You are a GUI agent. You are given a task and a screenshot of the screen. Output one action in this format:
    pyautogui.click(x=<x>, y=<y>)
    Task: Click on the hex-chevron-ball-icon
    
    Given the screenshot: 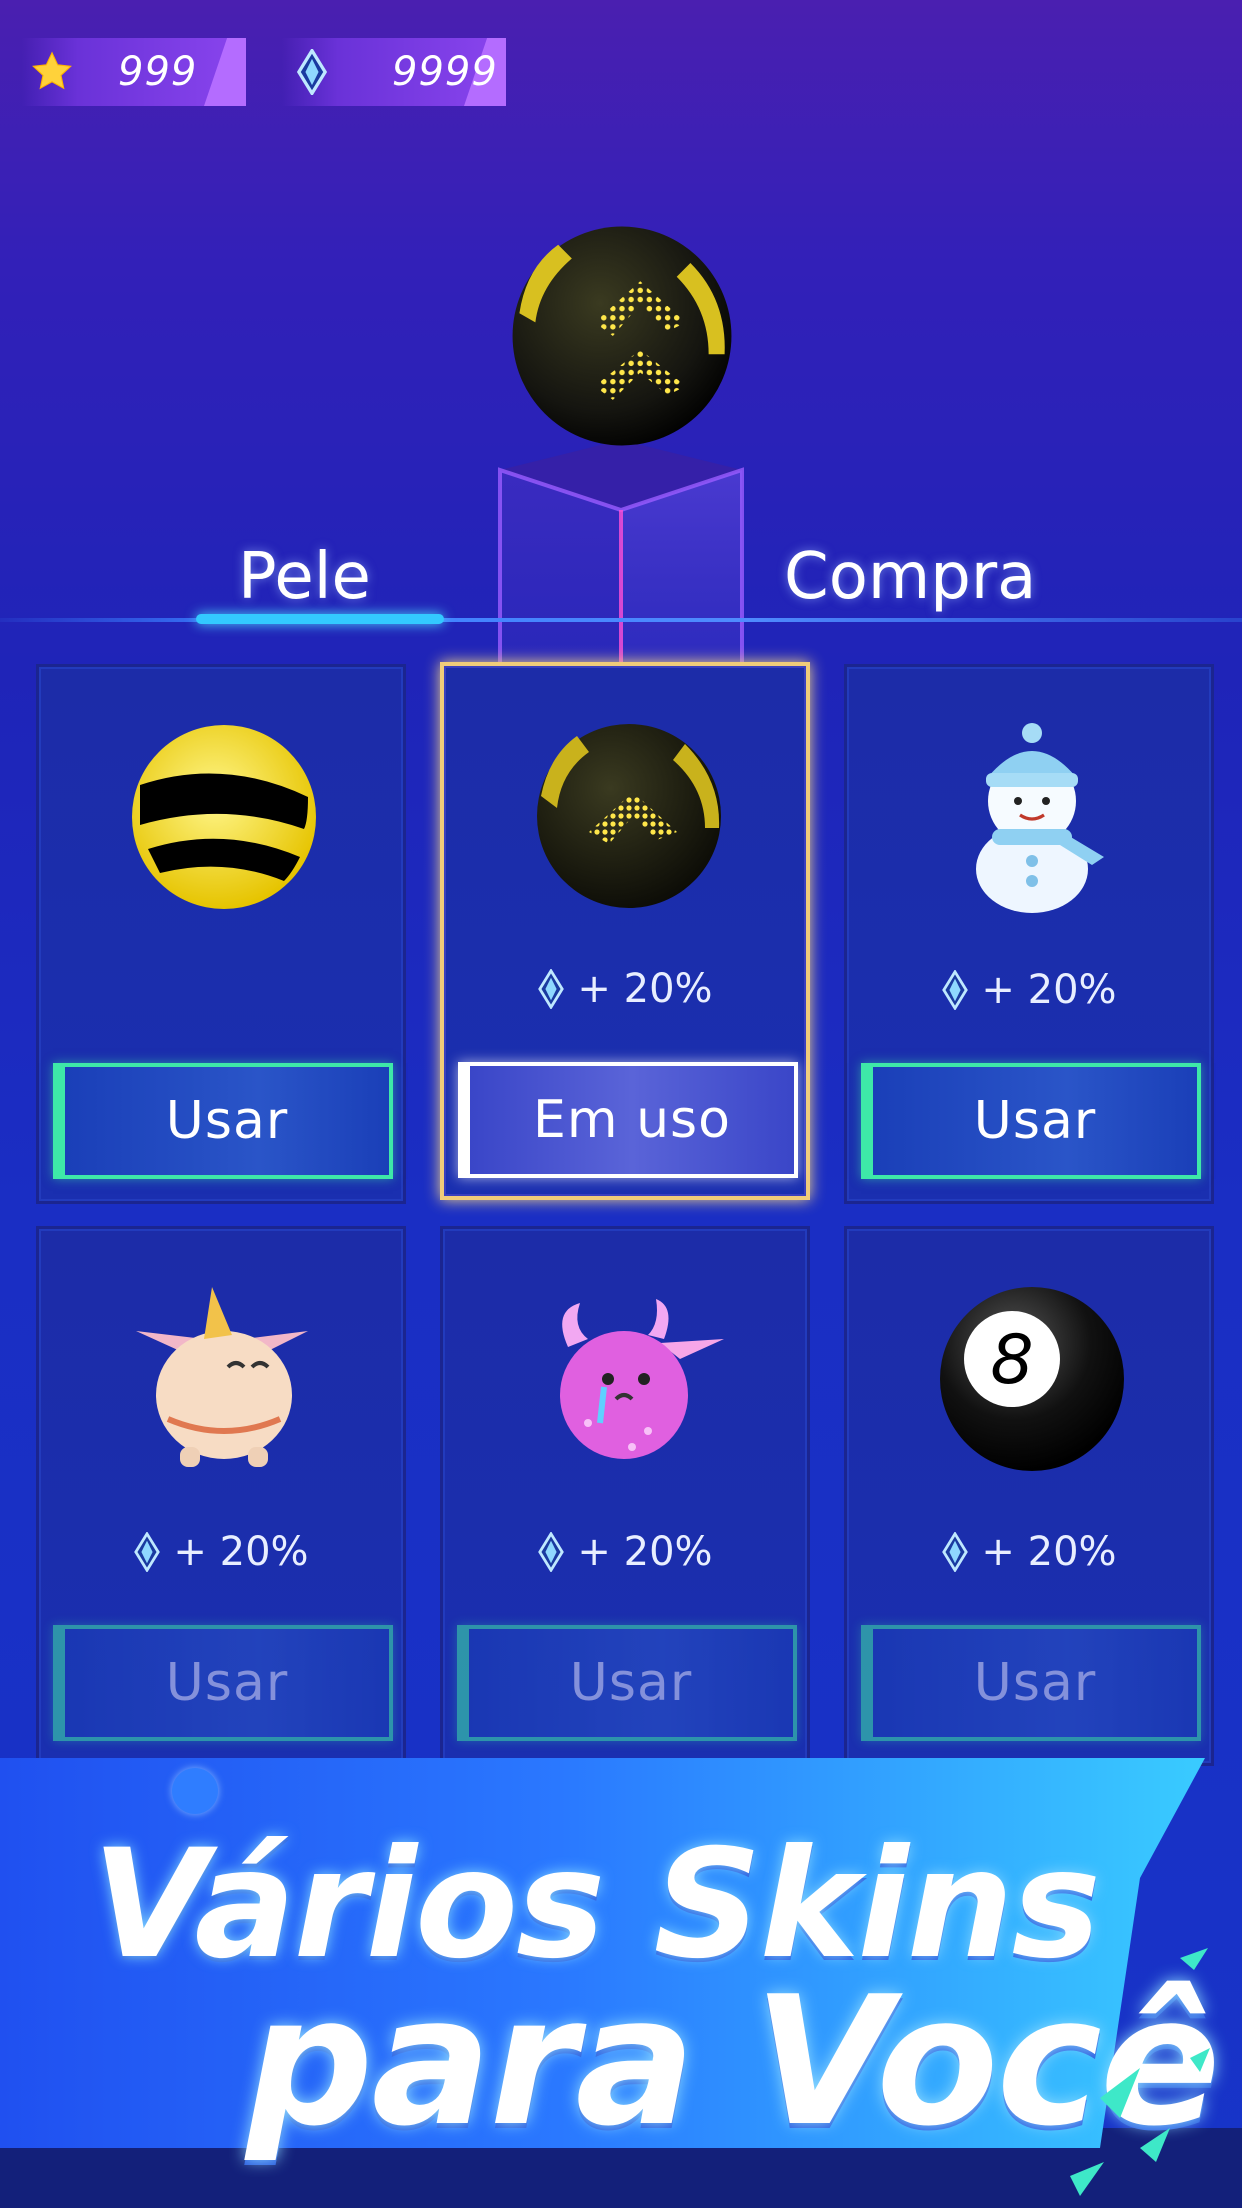 What is the action you would take?
    pyautogui.click(x=629, y=816)
    